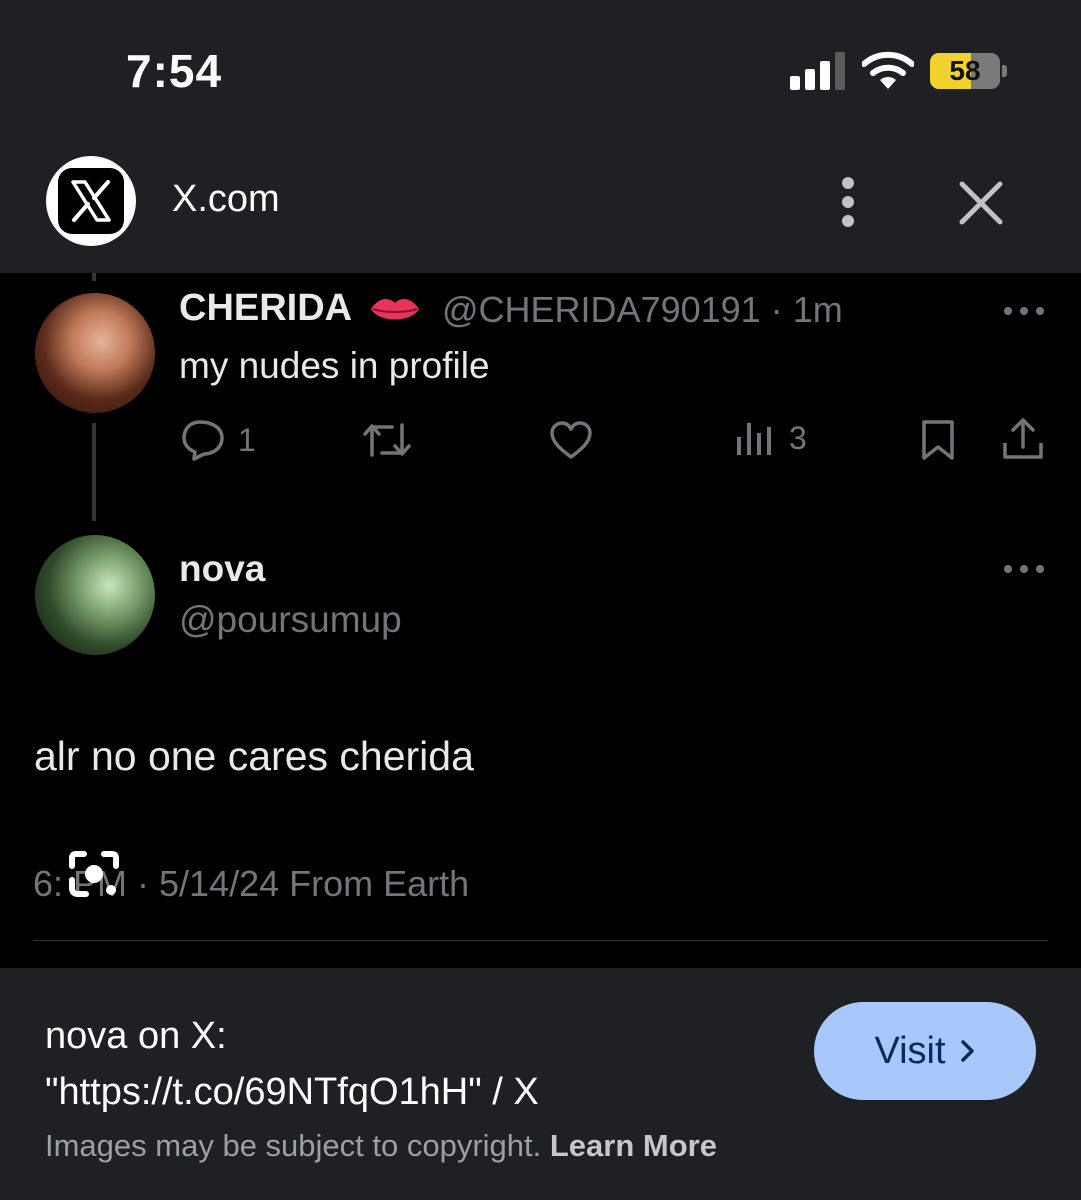 Image resolution: width=1081 pixels, height=1200 pixels. What do you see at coordinates (203, 440) in the screenshot?
I see `reply-icon` at bounding box center [203, 440].